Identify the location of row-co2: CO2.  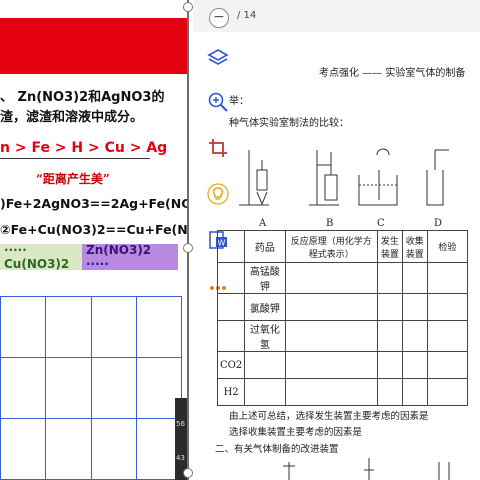
(231, 365).